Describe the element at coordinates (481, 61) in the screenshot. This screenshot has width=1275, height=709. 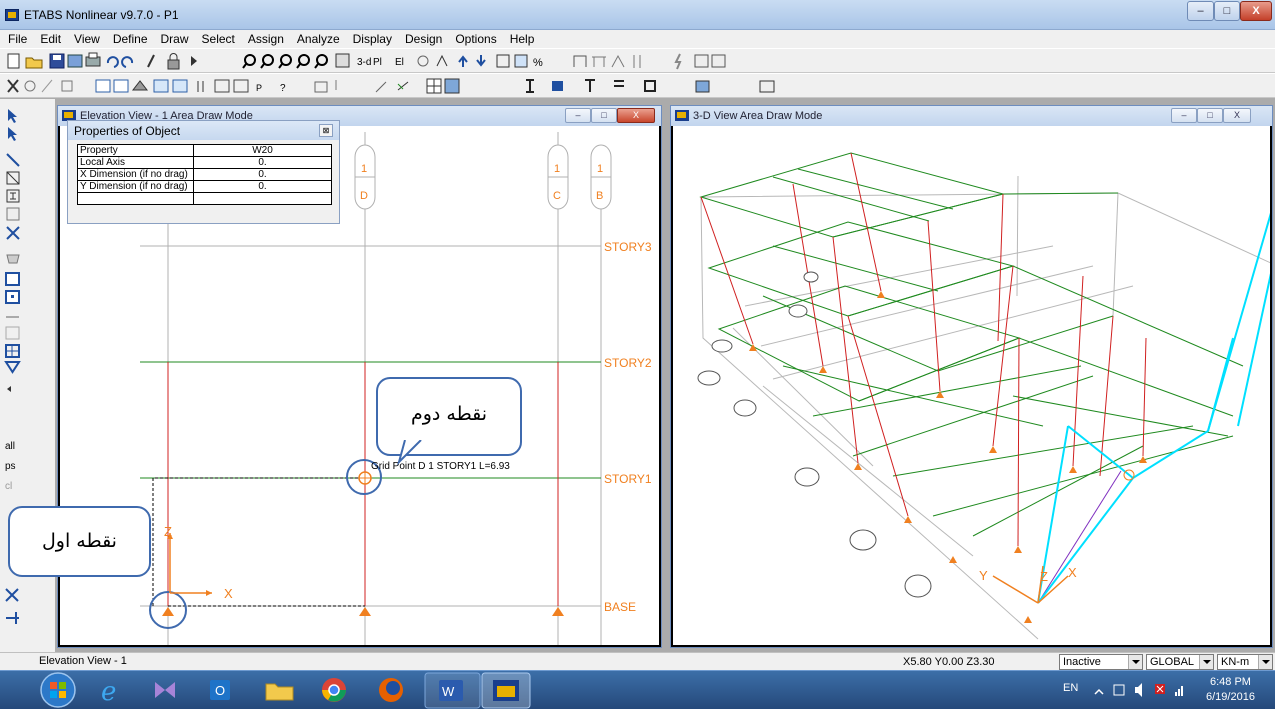
I see `move-down-icon` at that location.